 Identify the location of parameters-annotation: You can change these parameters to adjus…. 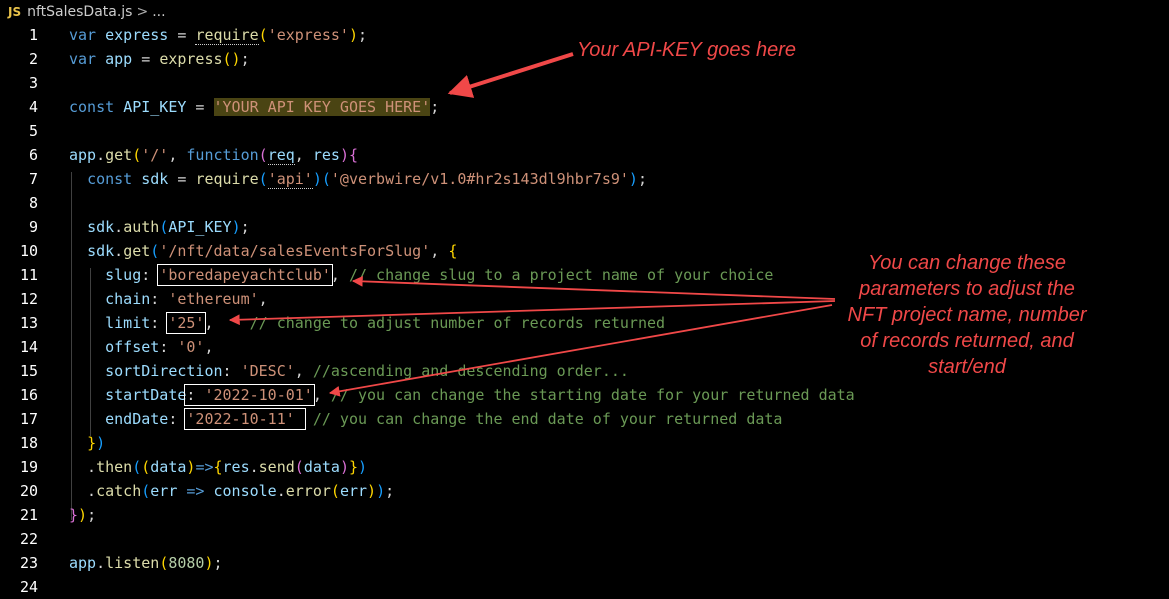
(967, 315).